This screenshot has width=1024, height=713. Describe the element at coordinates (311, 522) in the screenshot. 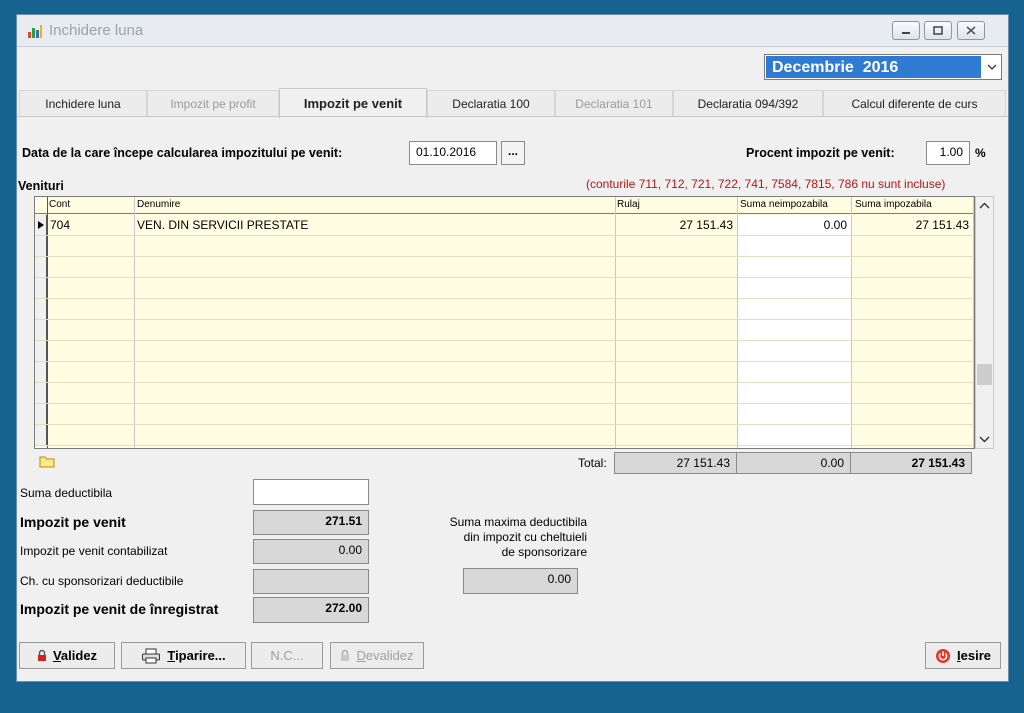

I see `impozit-venit-value: 271.51` at that location.